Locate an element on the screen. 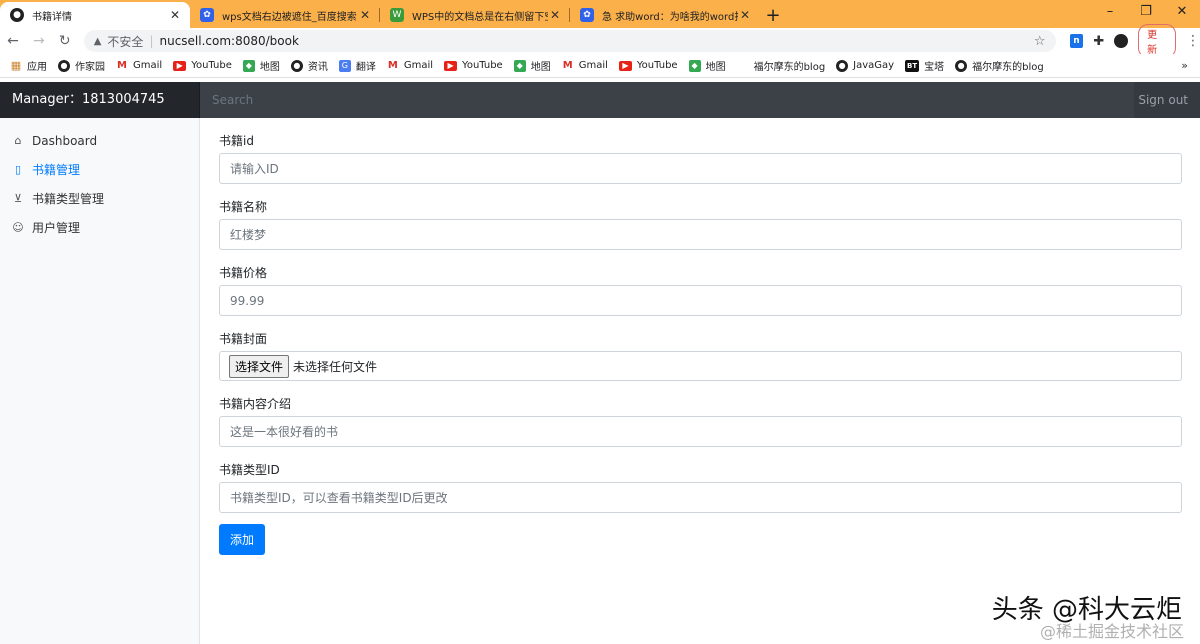 The image size is (1200, 644). minimize-button: – is located at coordinates (1110, 13).